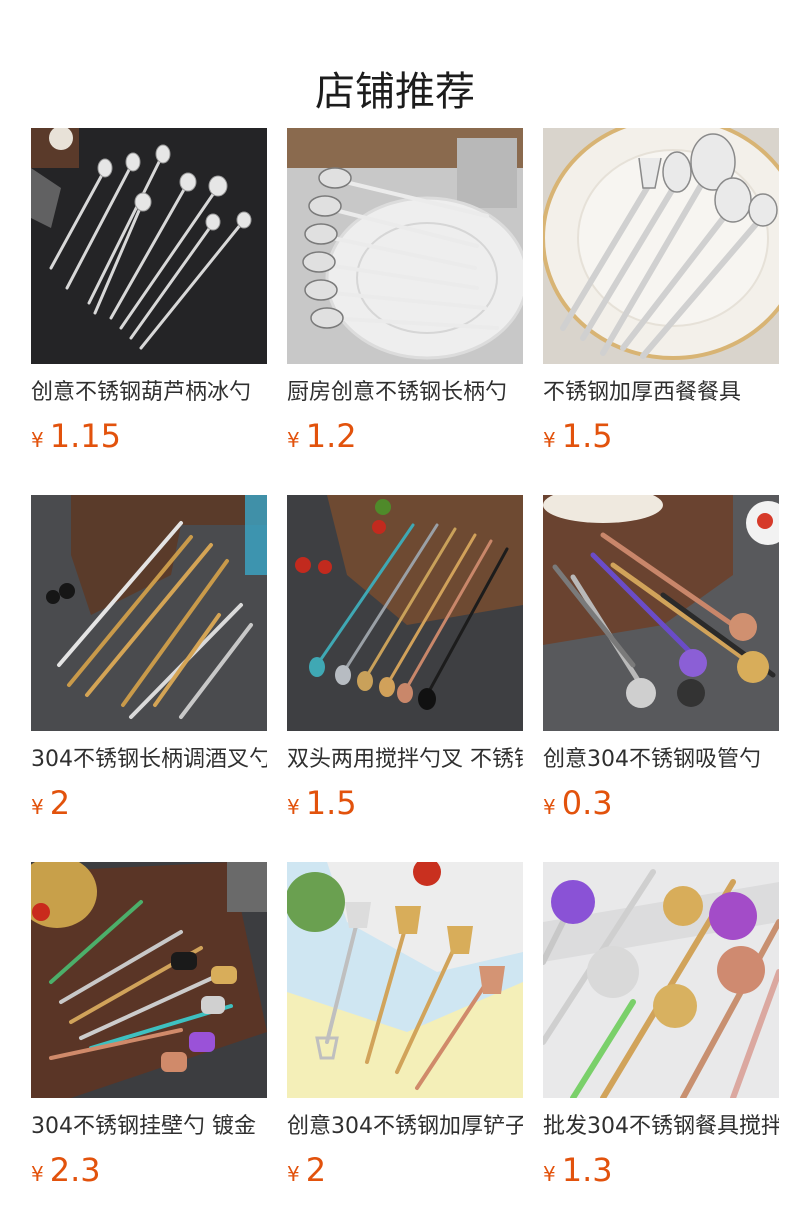 This screenshot has height=1230, width=790. I want to click on product-name: 304不锈钢挂壁勺 镀金, so click(149, 1127).